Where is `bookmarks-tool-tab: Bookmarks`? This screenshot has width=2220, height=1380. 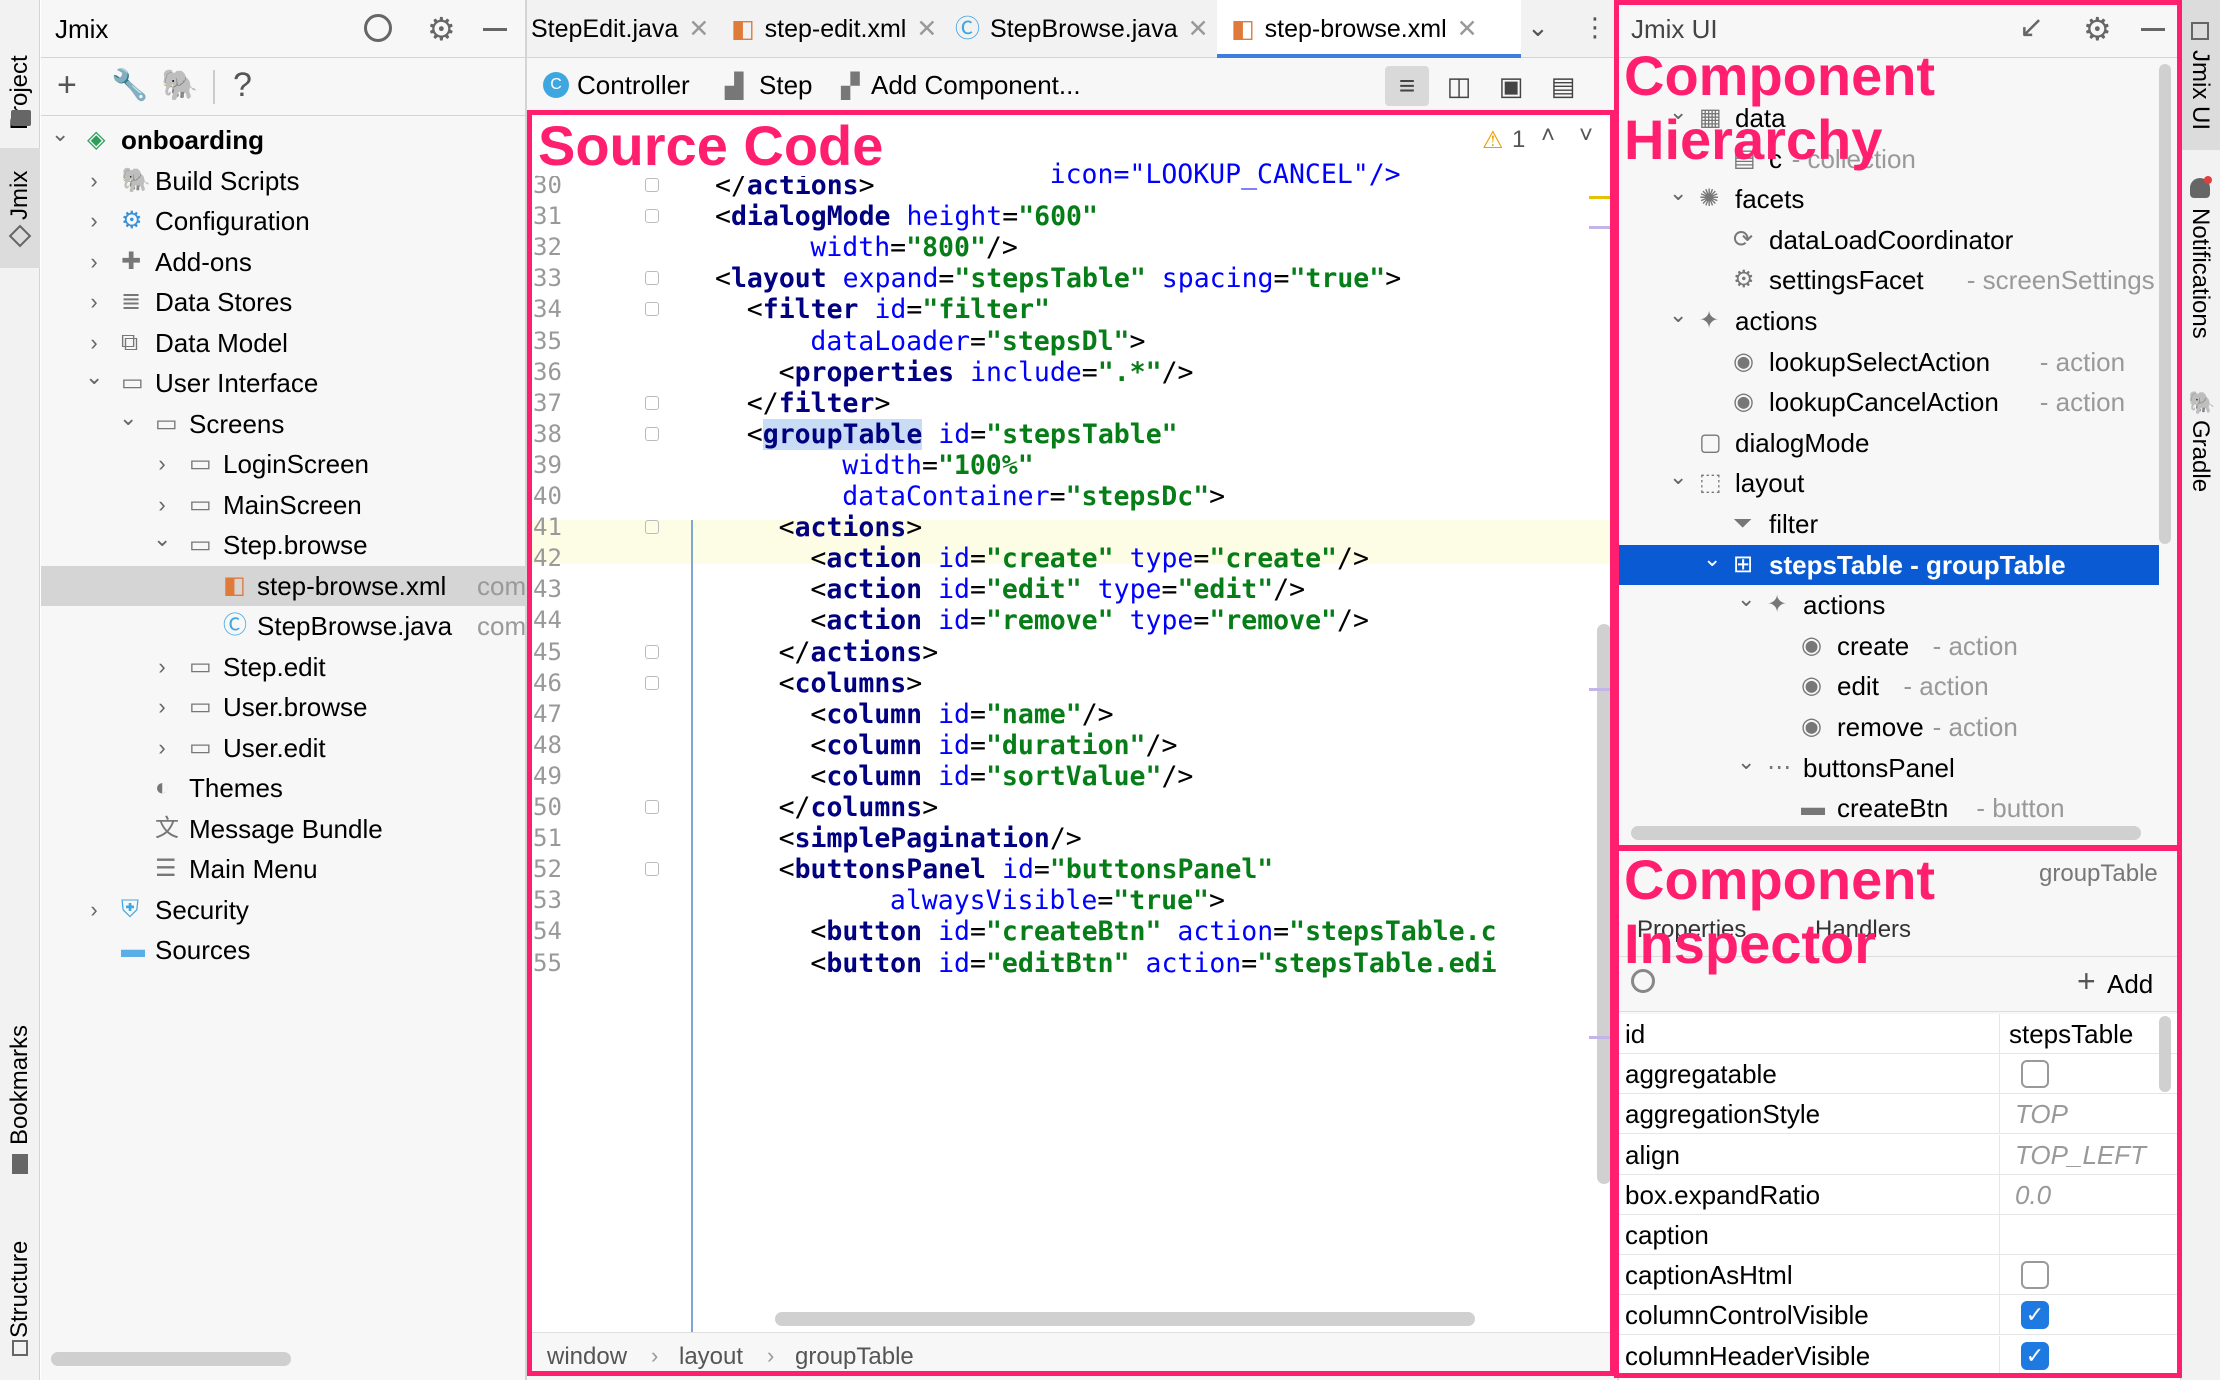 bookmarks-tool-tab: Bookmarks is located at coordinates (20, 1085).